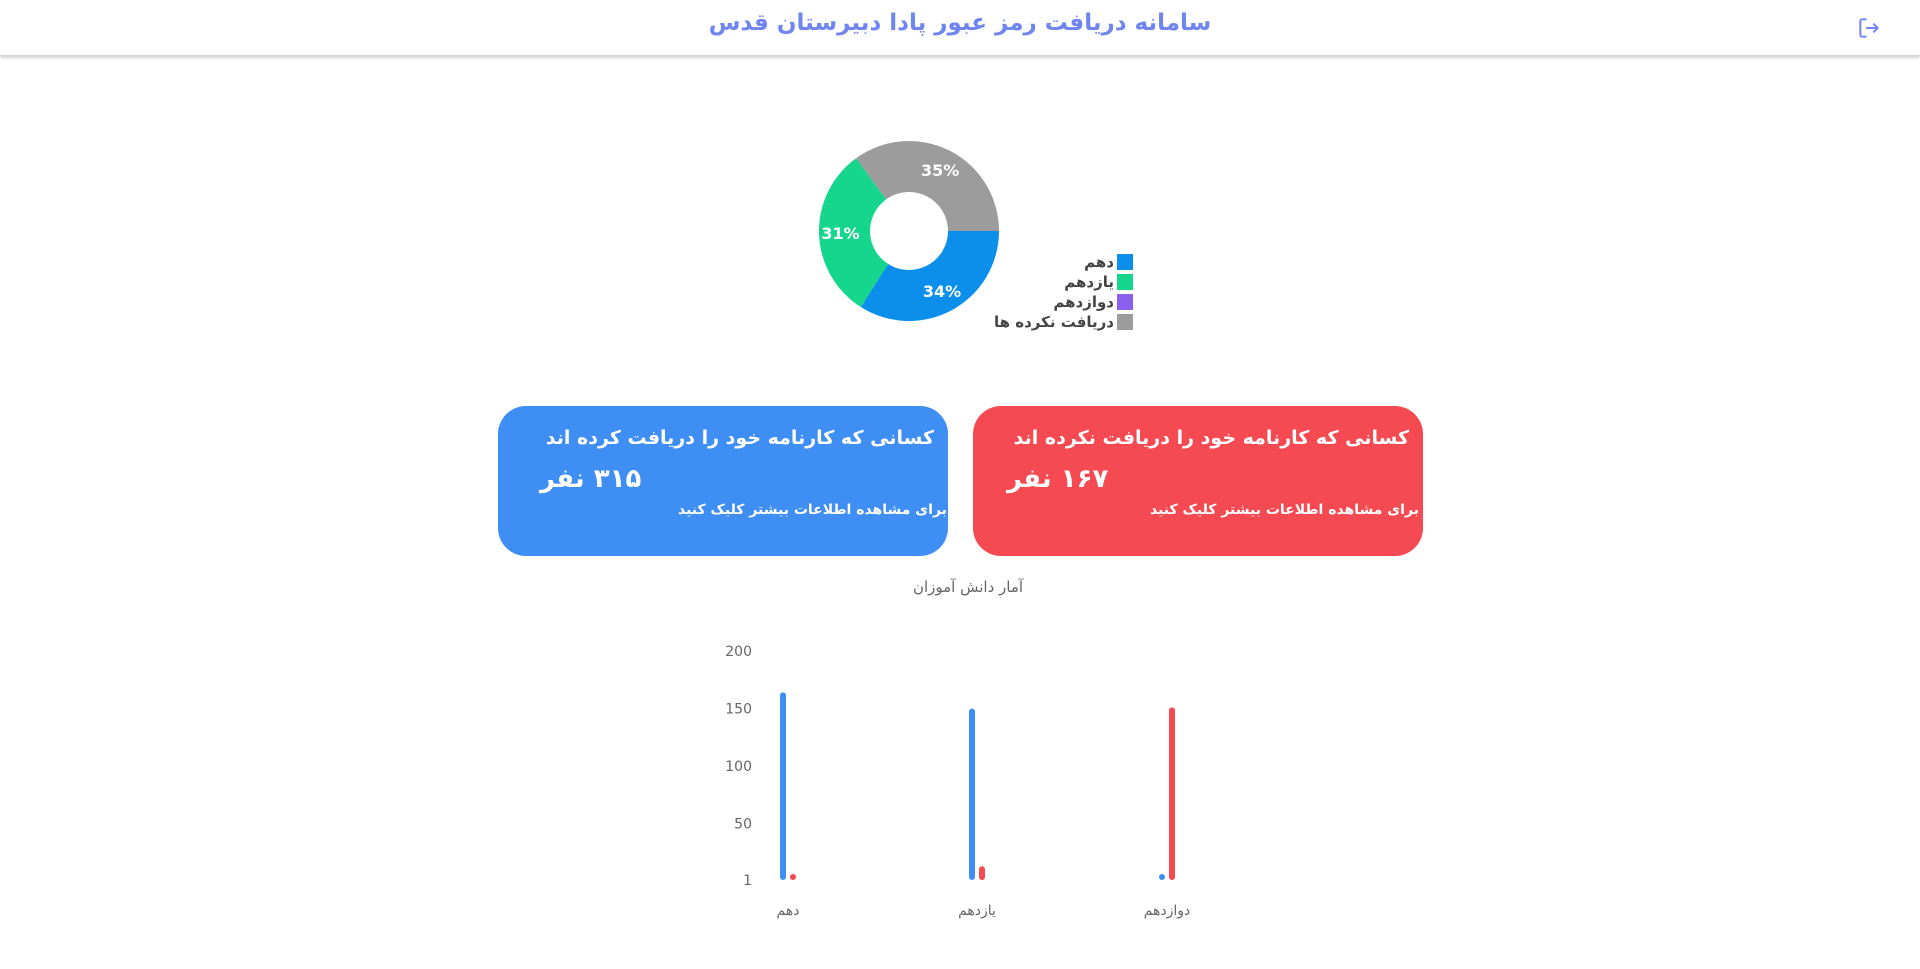 The height and width of the screenshot is (969, 1920). What do you see at coordinates (1083, 302) in the screenshot?
I see `legend-label: دوازدهم` at bounding box center [1083, 302].